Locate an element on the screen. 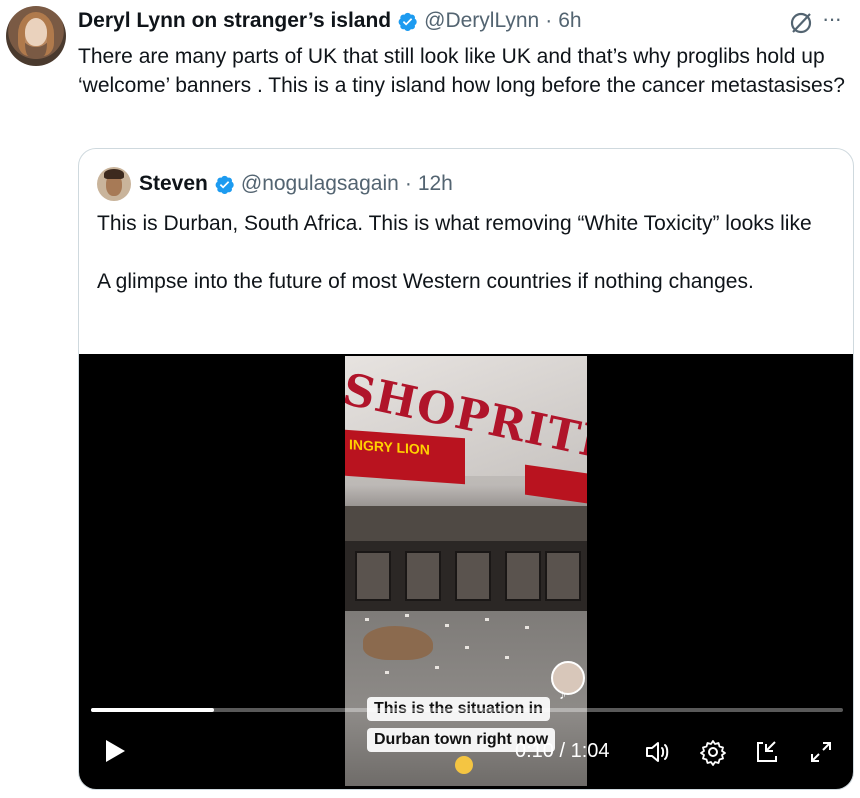 The image size is (860, 798). grok-icon is located at coordinates (801, 23).